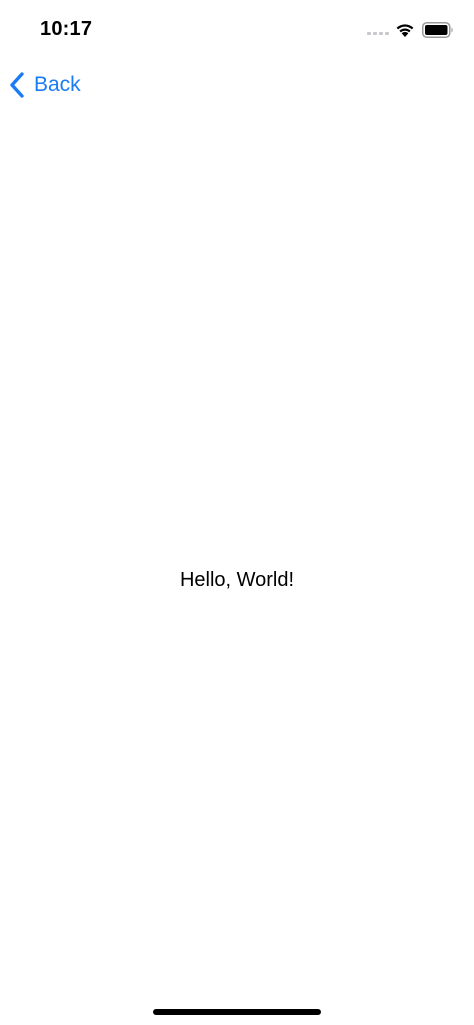 Image resolution: width=474 pixels, height=1025 pixels. What do you see at coordinates (57, 84) in the screenshot?
I see `back-button-label: Back` at bounding box center [57, 84].